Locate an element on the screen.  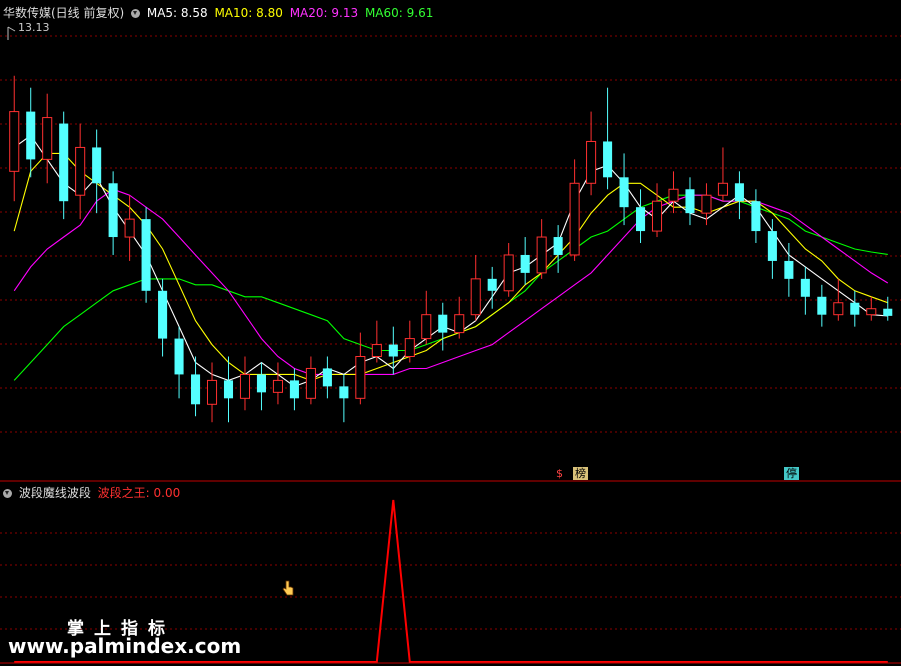
ma60-label: MA60: 9.61 is located at coordinates (399, 13).